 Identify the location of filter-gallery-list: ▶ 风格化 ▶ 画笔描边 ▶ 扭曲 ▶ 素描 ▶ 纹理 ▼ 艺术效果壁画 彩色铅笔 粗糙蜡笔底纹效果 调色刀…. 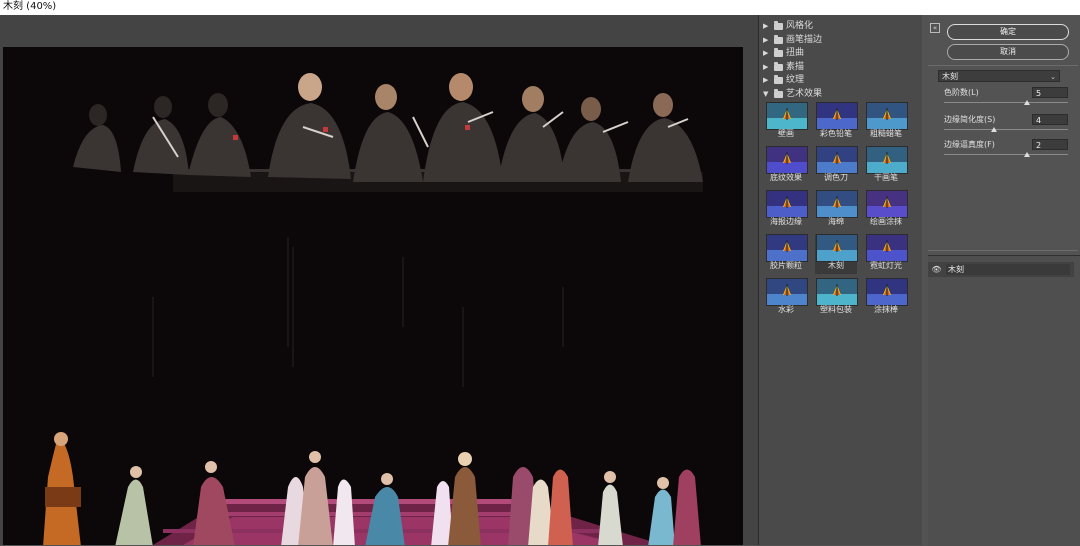
(840, 280).